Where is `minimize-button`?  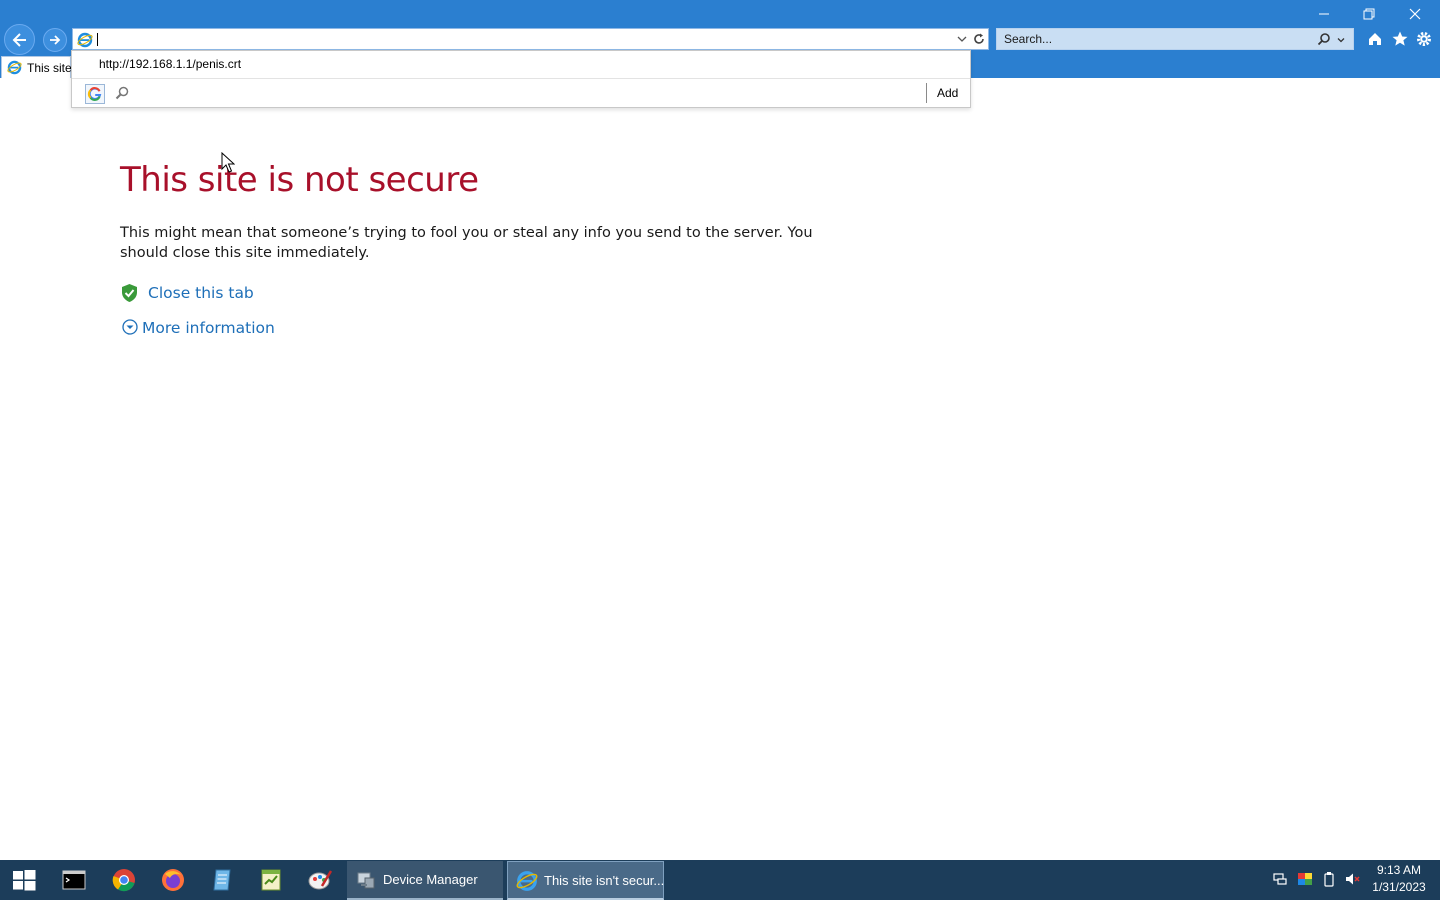 minimize-button is located at coordinates (1324, 14).